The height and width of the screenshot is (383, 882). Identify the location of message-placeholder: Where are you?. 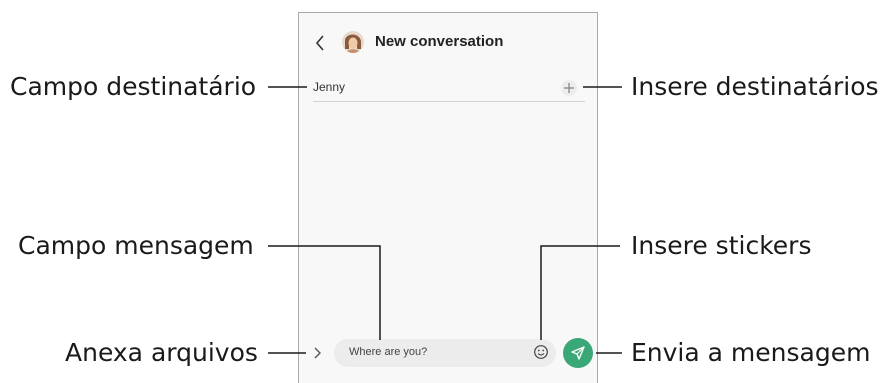
(388, 352).